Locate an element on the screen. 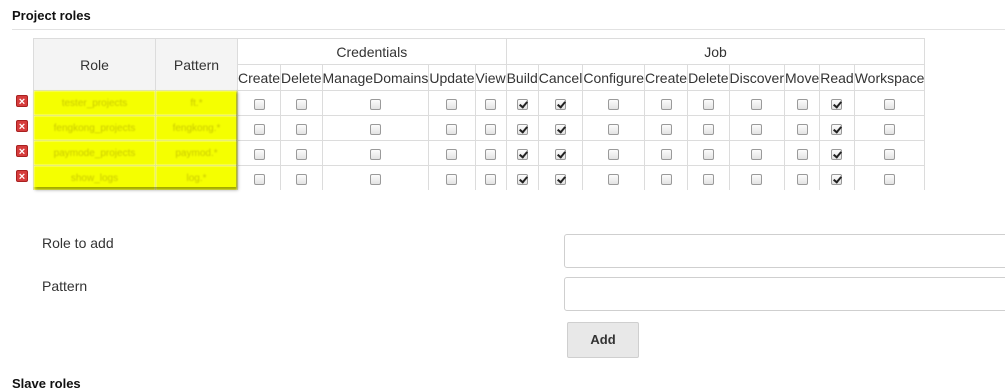 Image resolution: width=1005 pixels, height=391 pixels. perm-header-credentials-managedomains: ManageDomains is located at coordinates (375, 77).